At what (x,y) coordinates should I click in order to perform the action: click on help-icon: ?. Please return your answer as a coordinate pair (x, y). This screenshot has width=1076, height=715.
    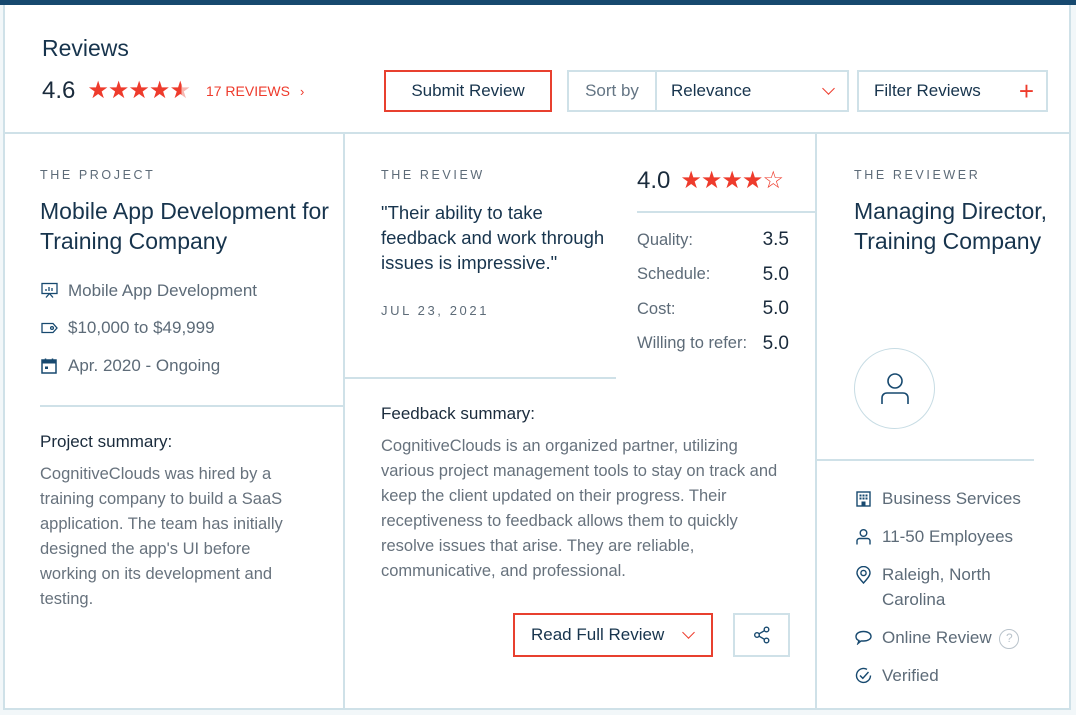
    Looking at the image, I should click on (1009, 638).